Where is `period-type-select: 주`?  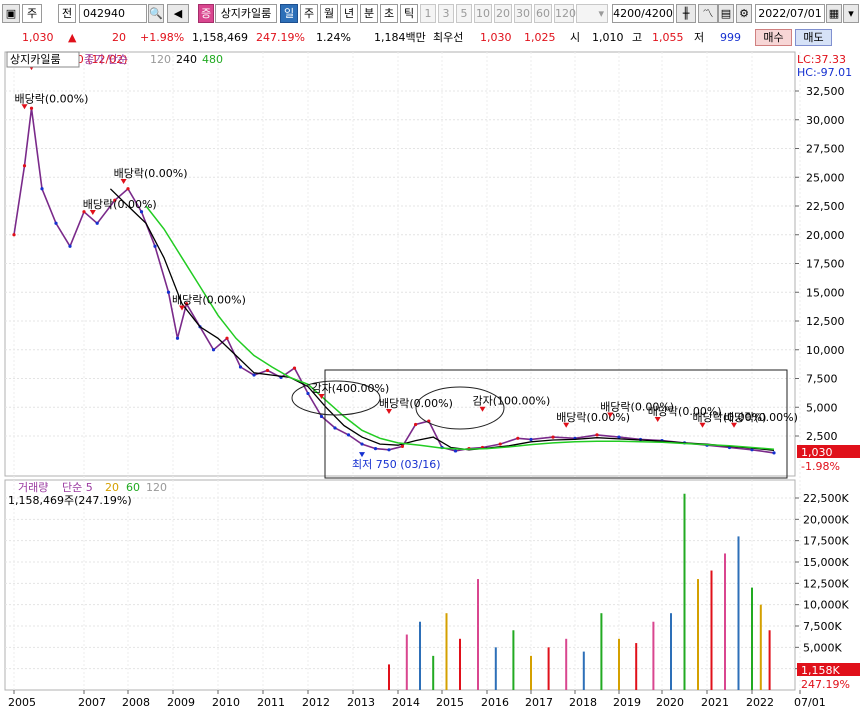 period-type-select: 주 is located at coordinates (32, 13).